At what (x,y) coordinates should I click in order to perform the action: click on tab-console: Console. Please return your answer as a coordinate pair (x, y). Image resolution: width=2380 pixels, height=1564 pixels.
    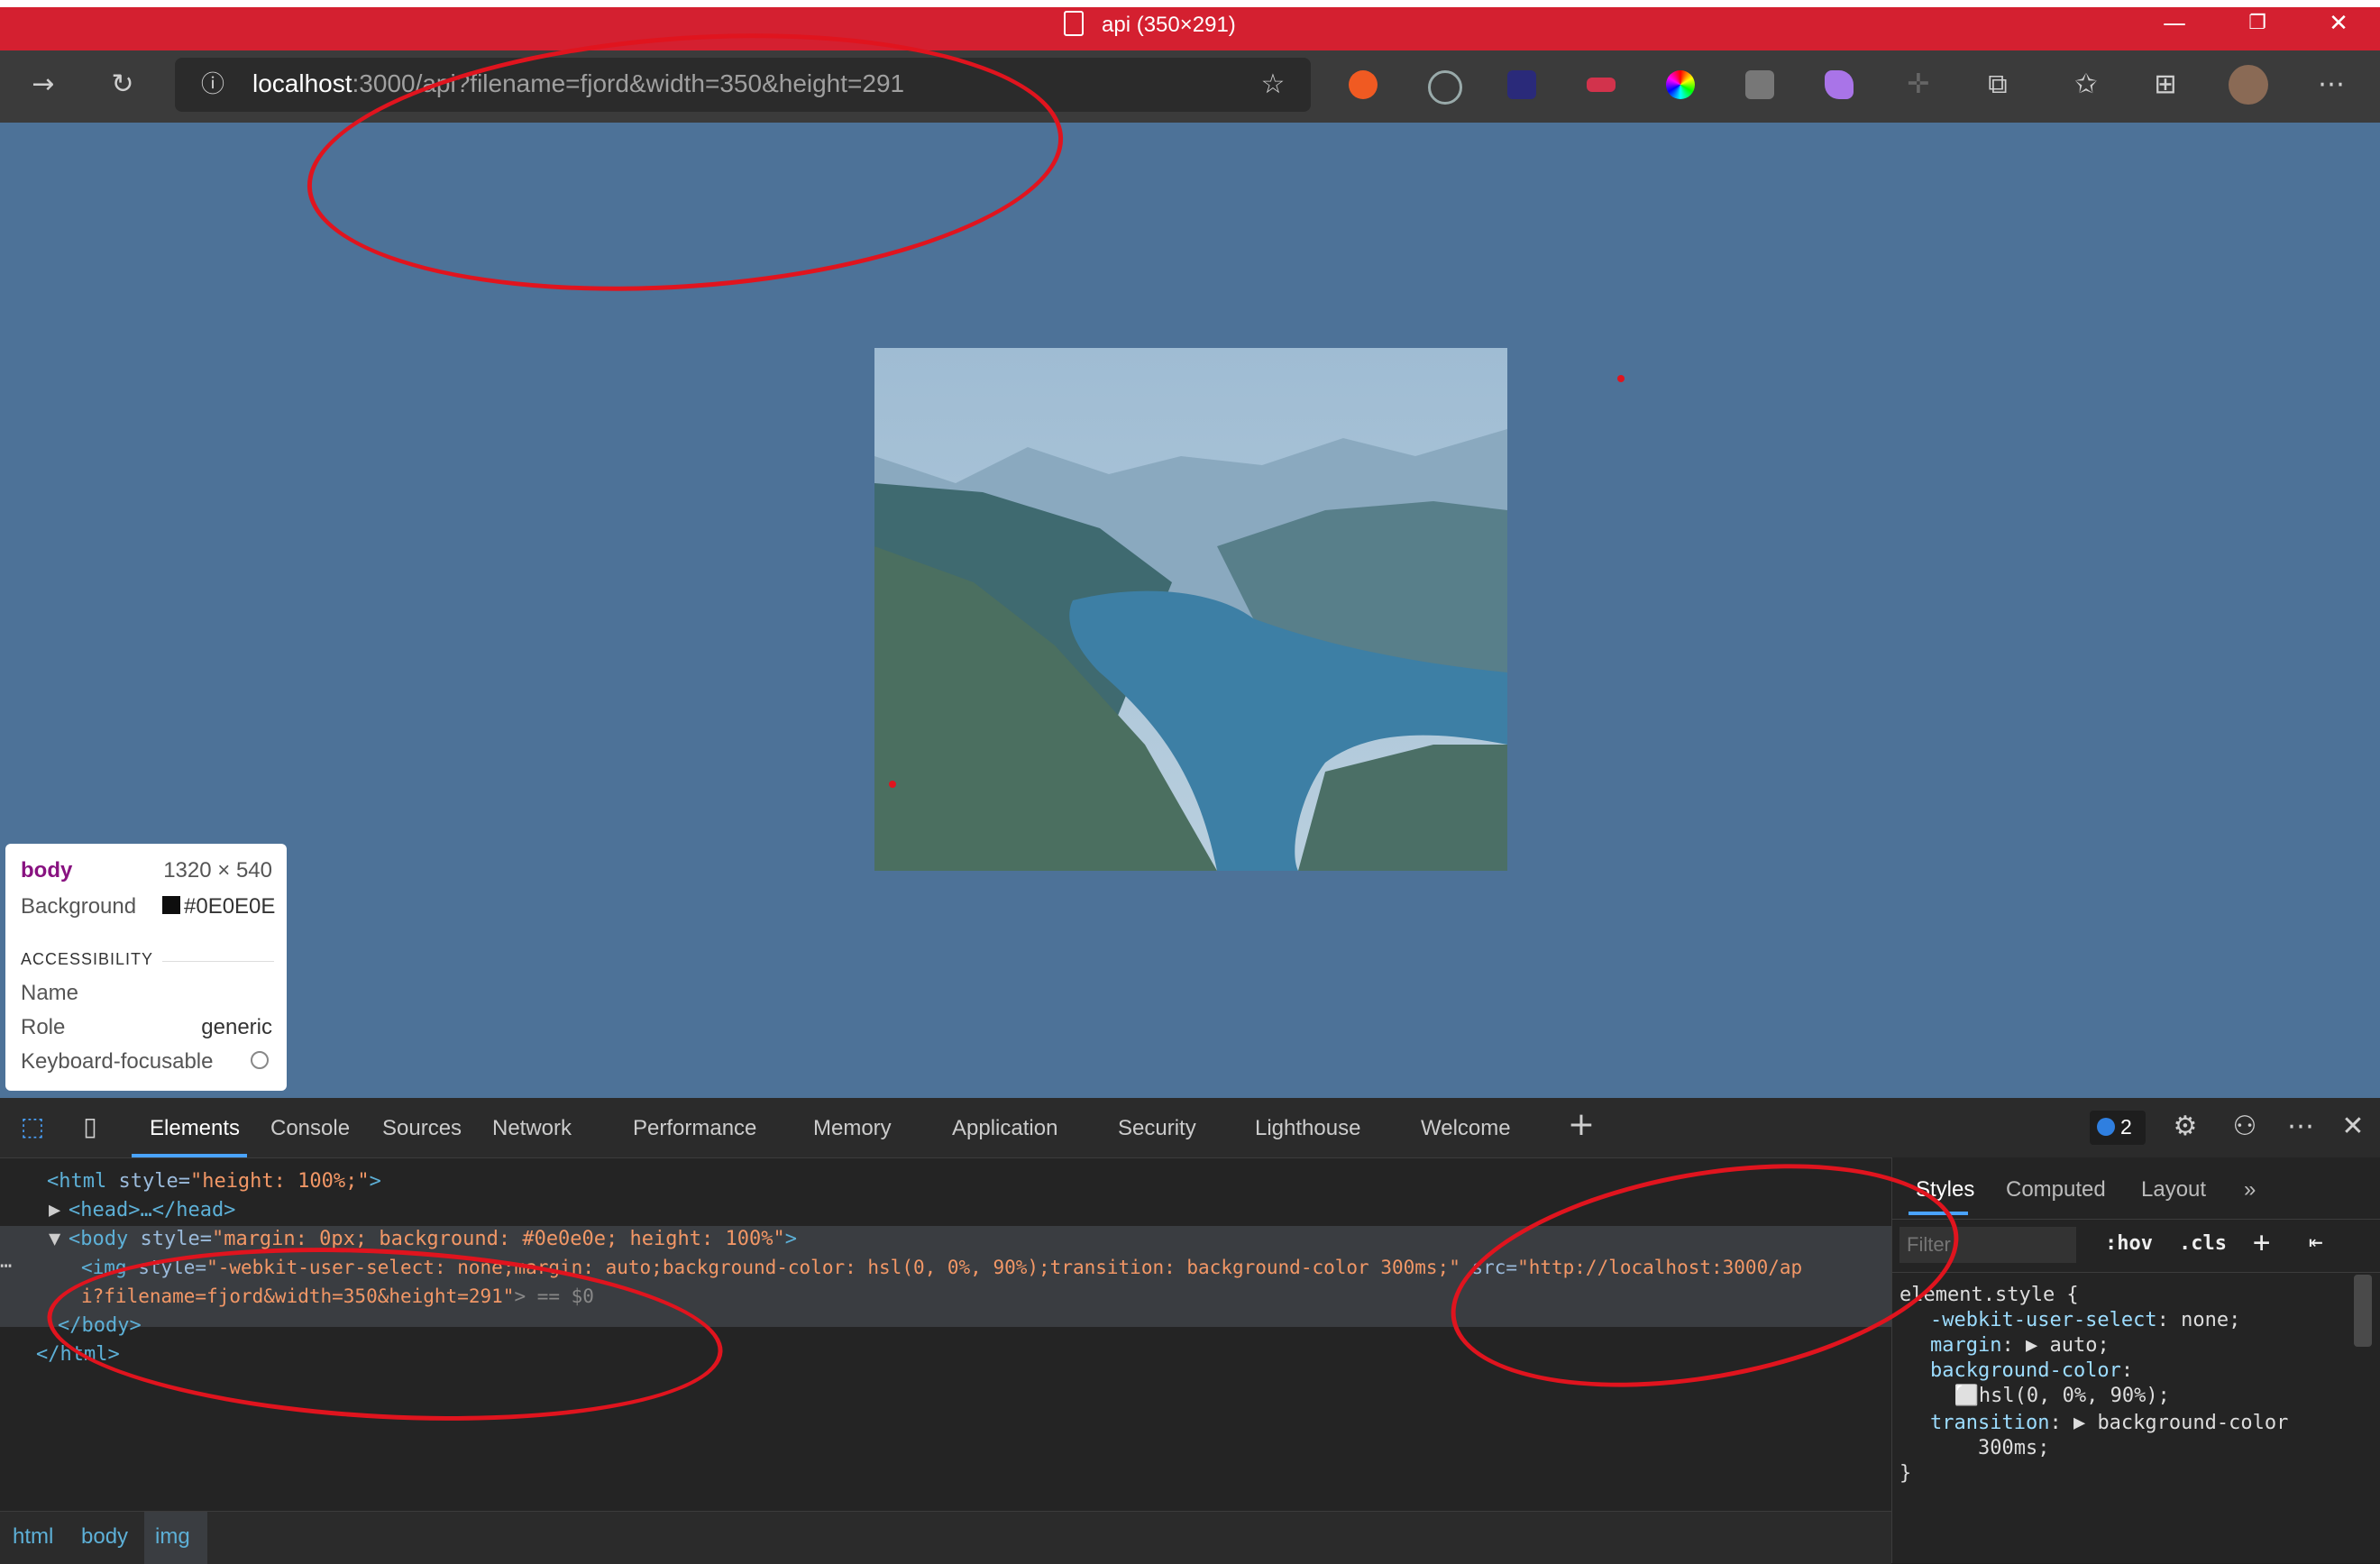
    Looking at the image, I should click on (310, 1128).